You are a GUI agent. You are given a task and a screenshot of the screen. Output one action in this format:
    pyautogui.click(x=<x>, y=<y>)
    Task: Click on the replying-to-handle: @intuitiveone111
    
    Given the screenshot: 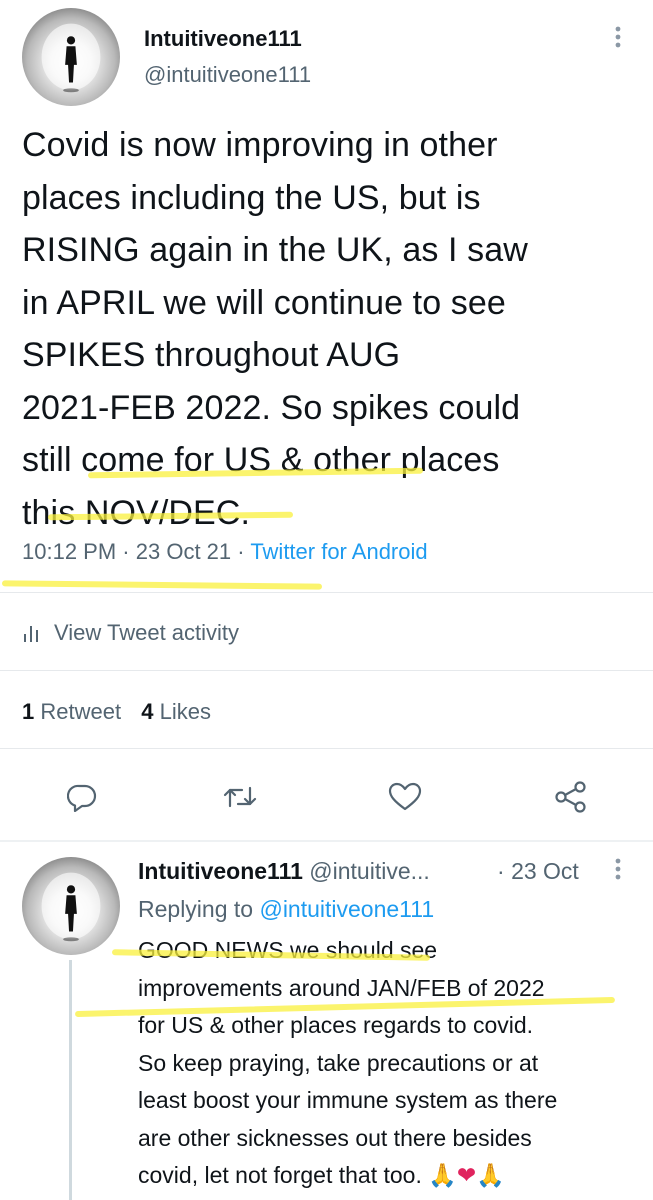 What is the action you would take?
    pyautogui.click(x=346, y=909)
    